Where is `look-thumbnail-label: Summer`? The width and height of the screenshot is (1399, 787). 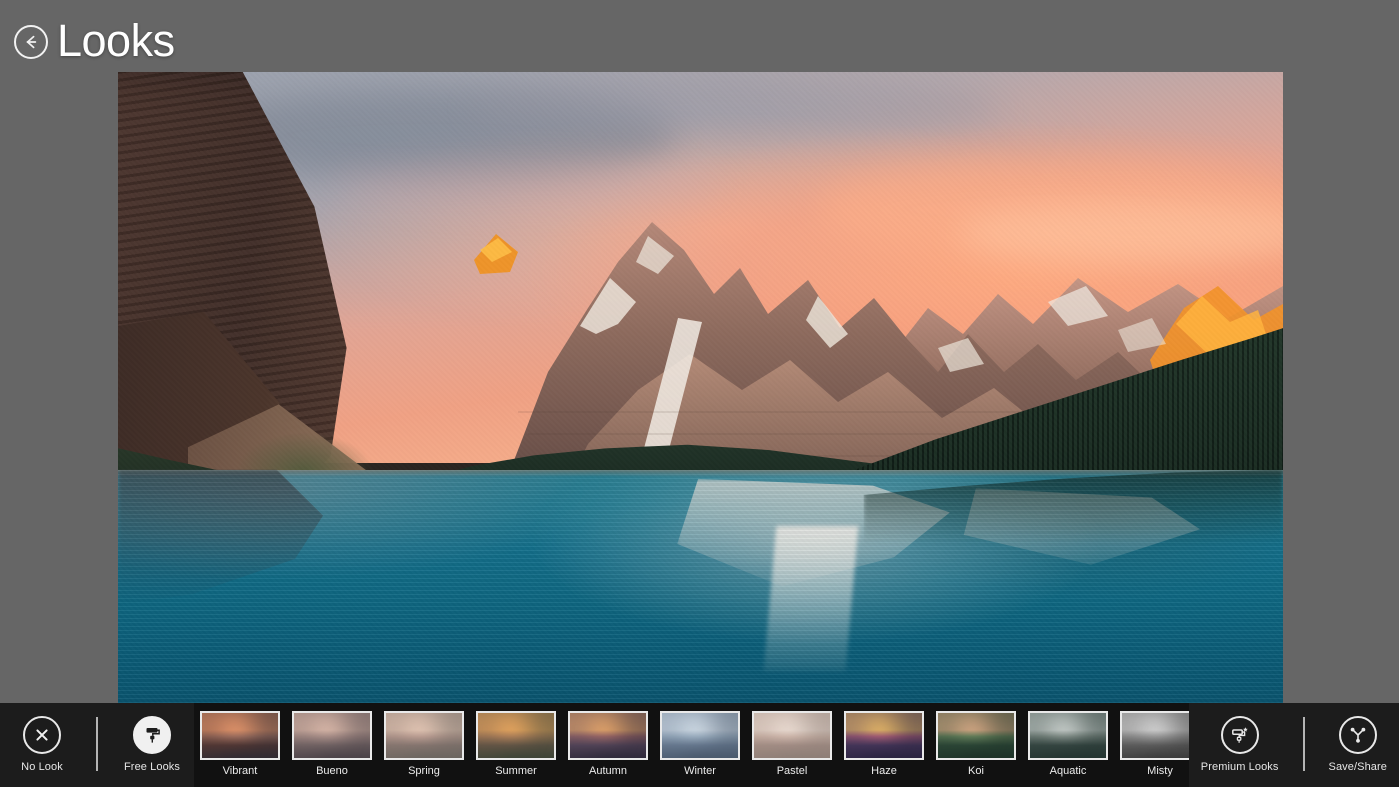 look-thumbnail-label: Summer is located at coordinates (516, 771).